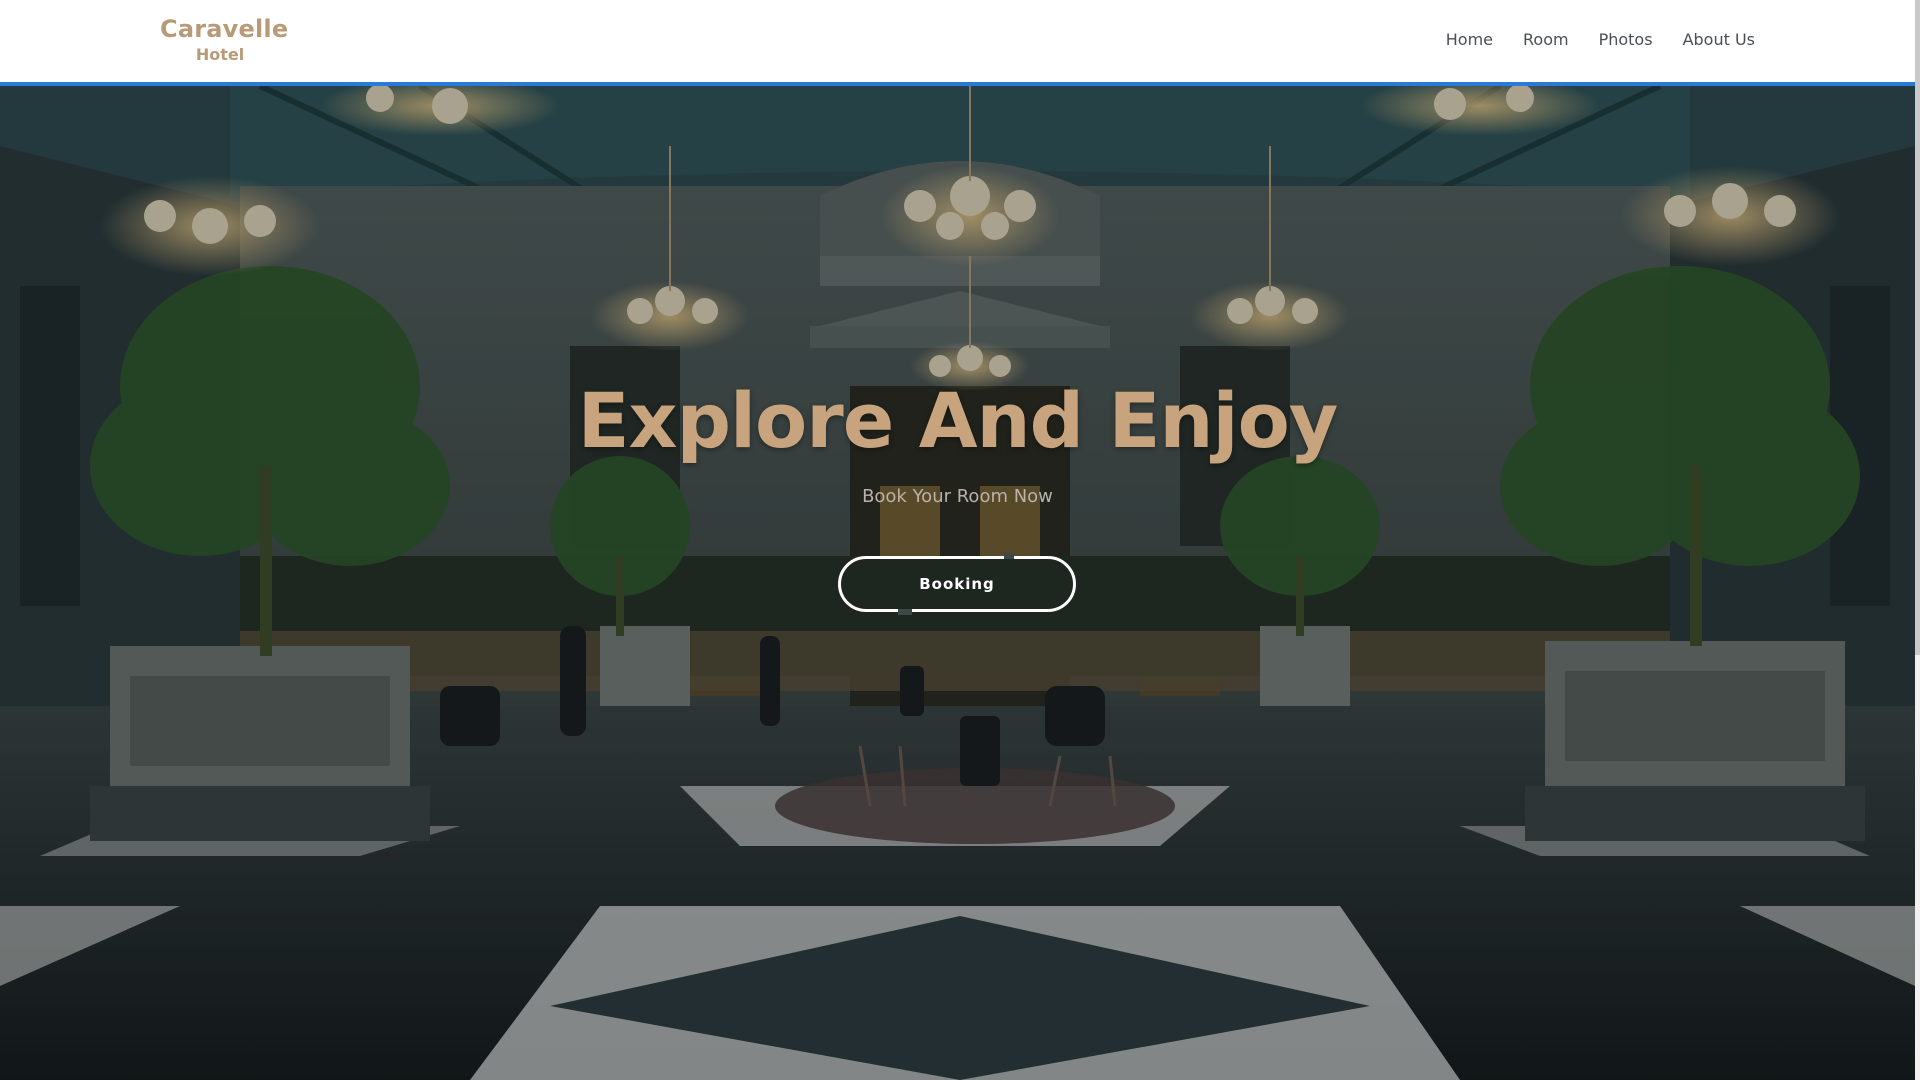  Describe the element at coordinates (957, 496) in the screenshot. I see `hero-subtitle: Book Your Room Now` at that location.